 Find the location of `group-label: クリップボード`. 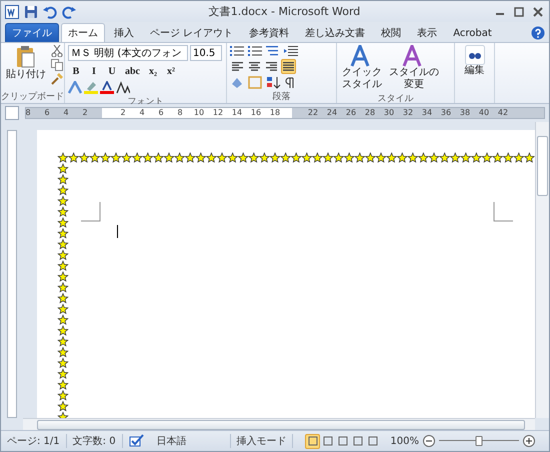

group-label: クリップボード is located at coordinates (32, 97).